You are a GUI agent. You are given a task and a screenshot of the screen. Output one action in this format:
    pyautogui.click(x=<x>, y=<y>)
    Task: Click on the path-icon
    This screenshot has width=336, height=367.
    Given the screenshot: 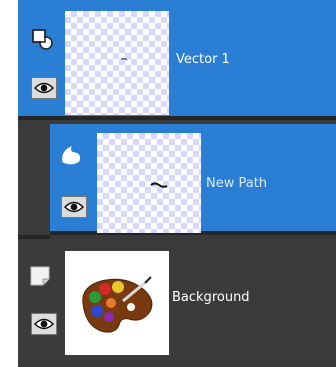 What is the action you would take?
    pyautogui.click(x=71, y=156)
    